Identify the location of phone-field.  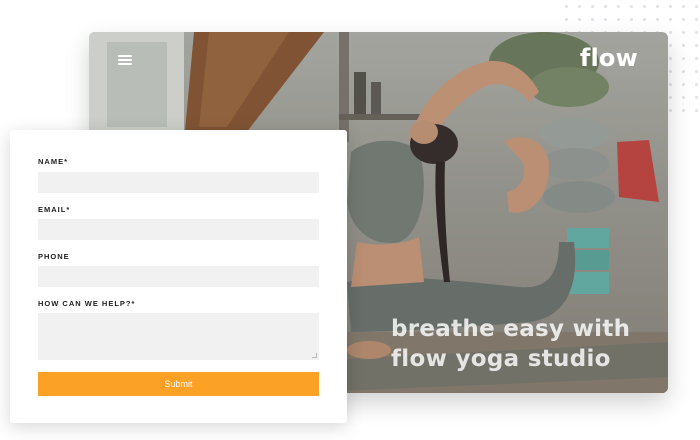
(178, 276).